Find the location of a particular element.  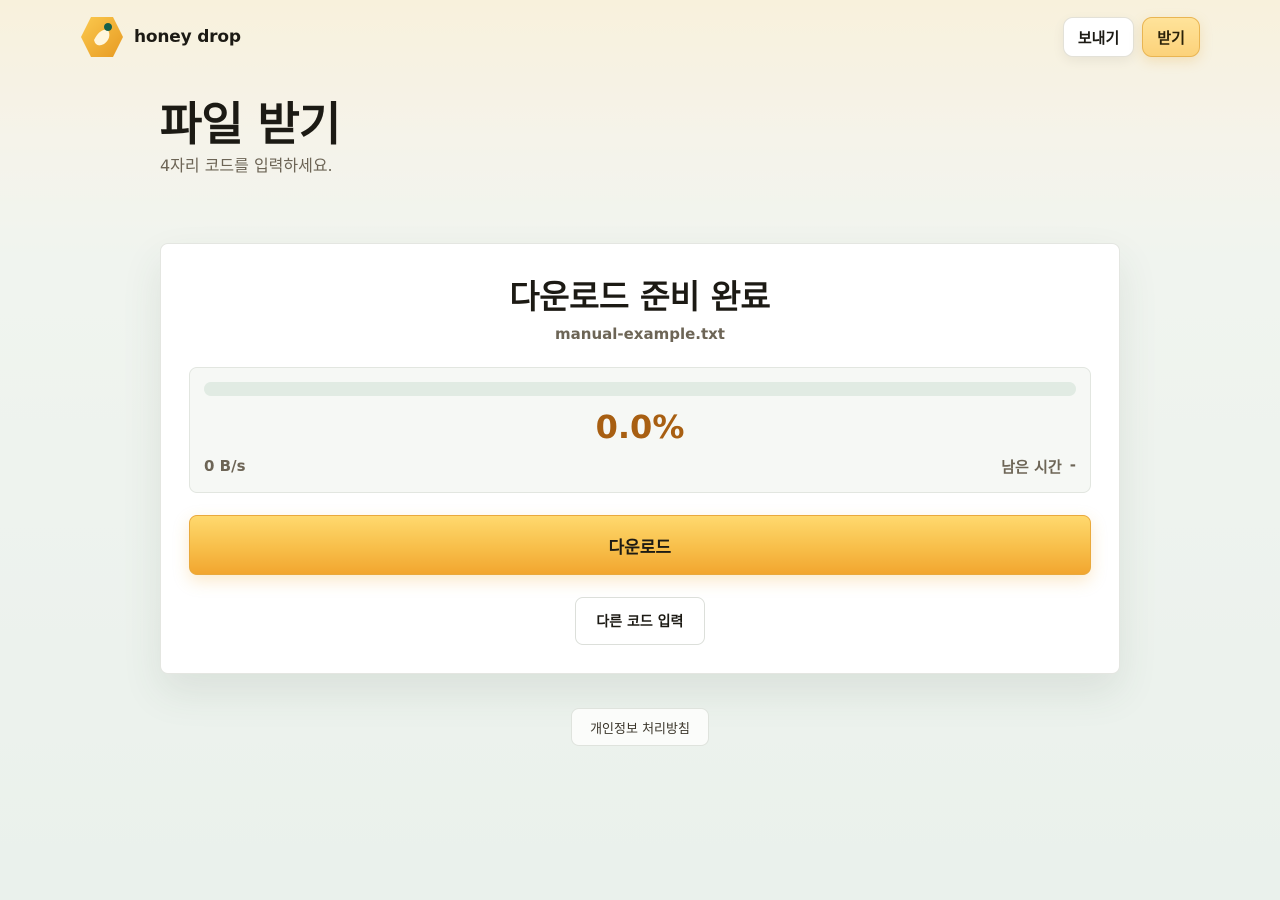

nav-send-button: 보내기 is located at coordinates (1098, 37).